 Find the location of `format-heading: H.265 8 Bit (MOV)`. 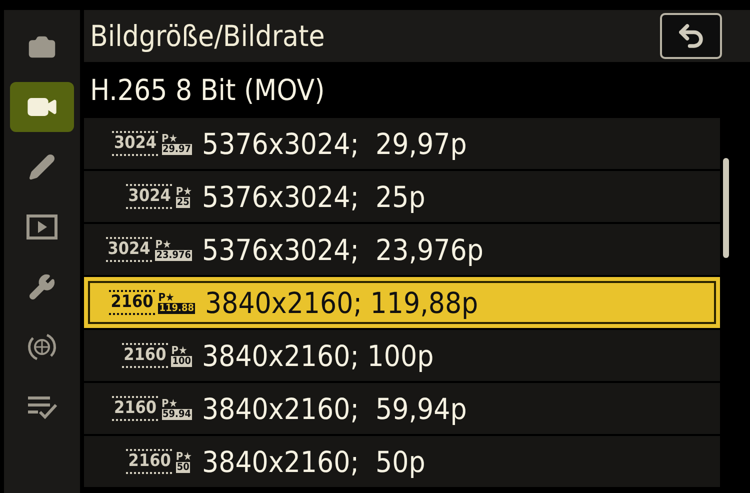

format-heading: H.265 8 Bit (MOV) is located at coordinates (207, 90).